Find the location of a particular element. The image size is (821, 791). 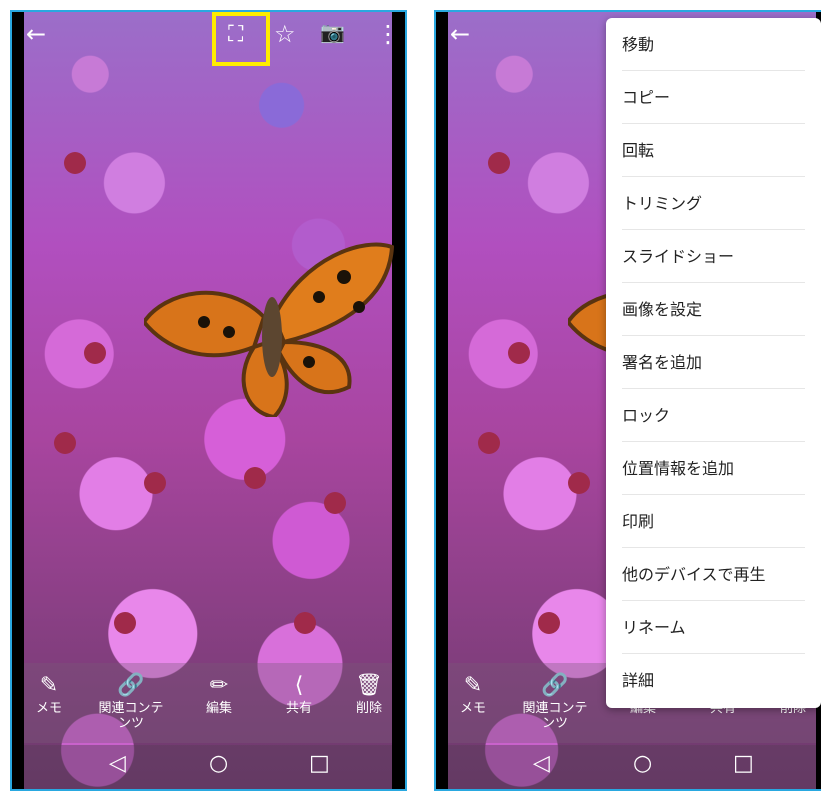

menu-item-copy: コピー is located at coordinates (713, 97).